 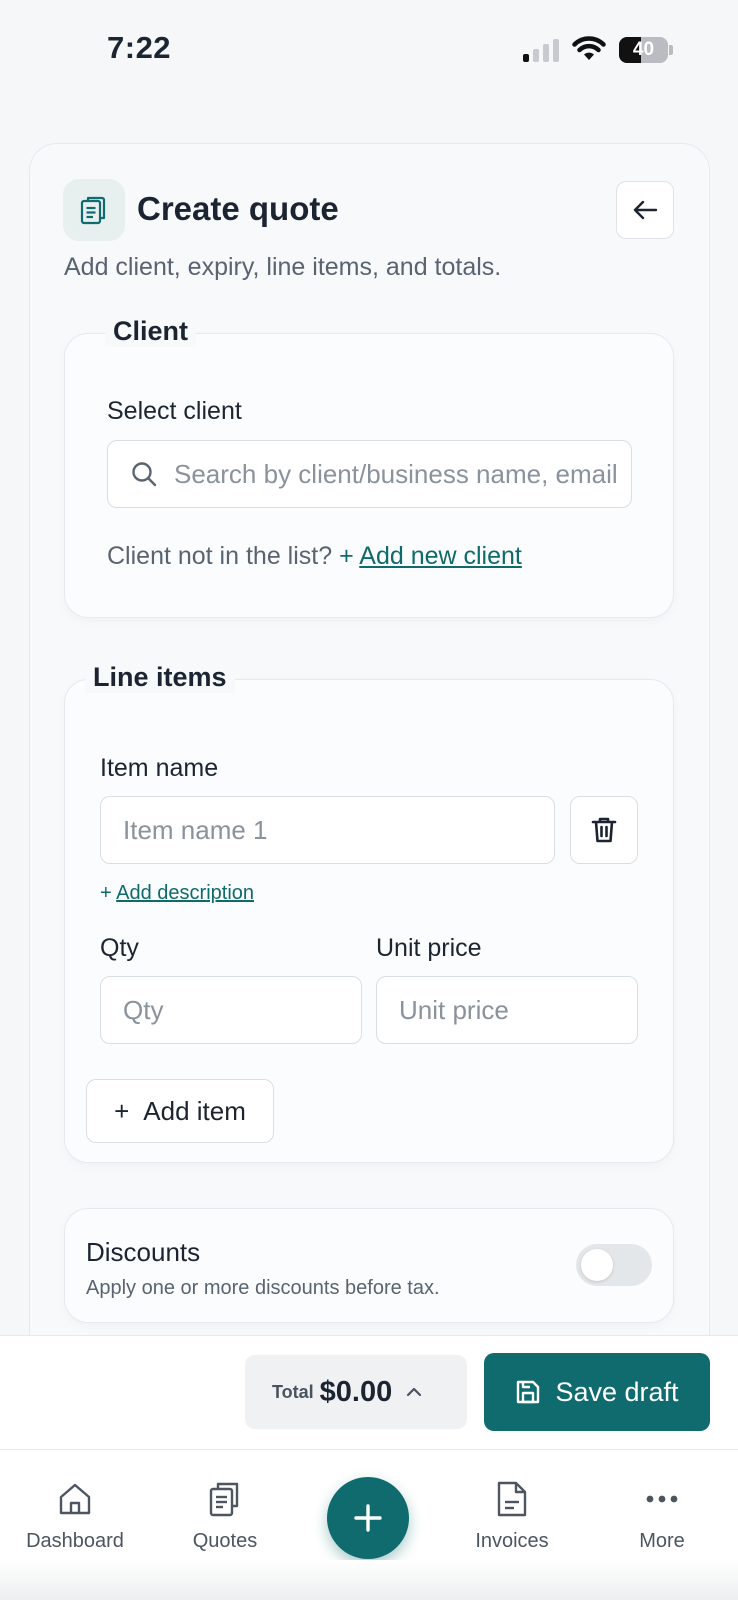 I want to click on battery-level: 40, so click(x=643, y=49).